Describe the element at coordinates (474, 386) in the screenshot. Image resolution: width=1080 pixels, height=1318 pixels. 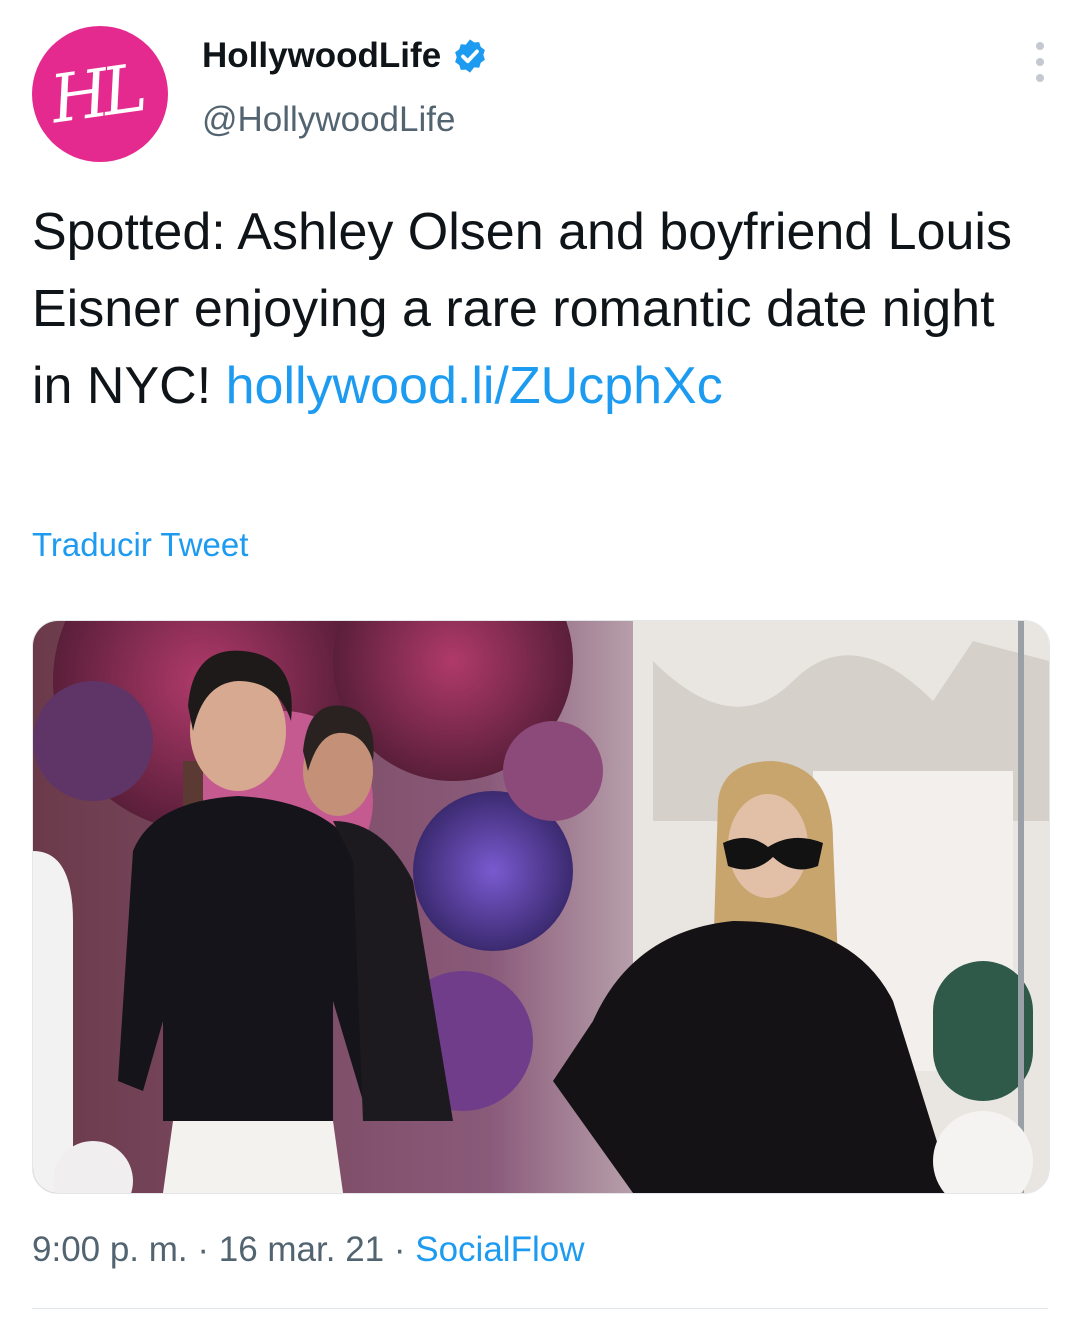
I see `tweet-link: hollywood.li/ZUcphXc` at that location.